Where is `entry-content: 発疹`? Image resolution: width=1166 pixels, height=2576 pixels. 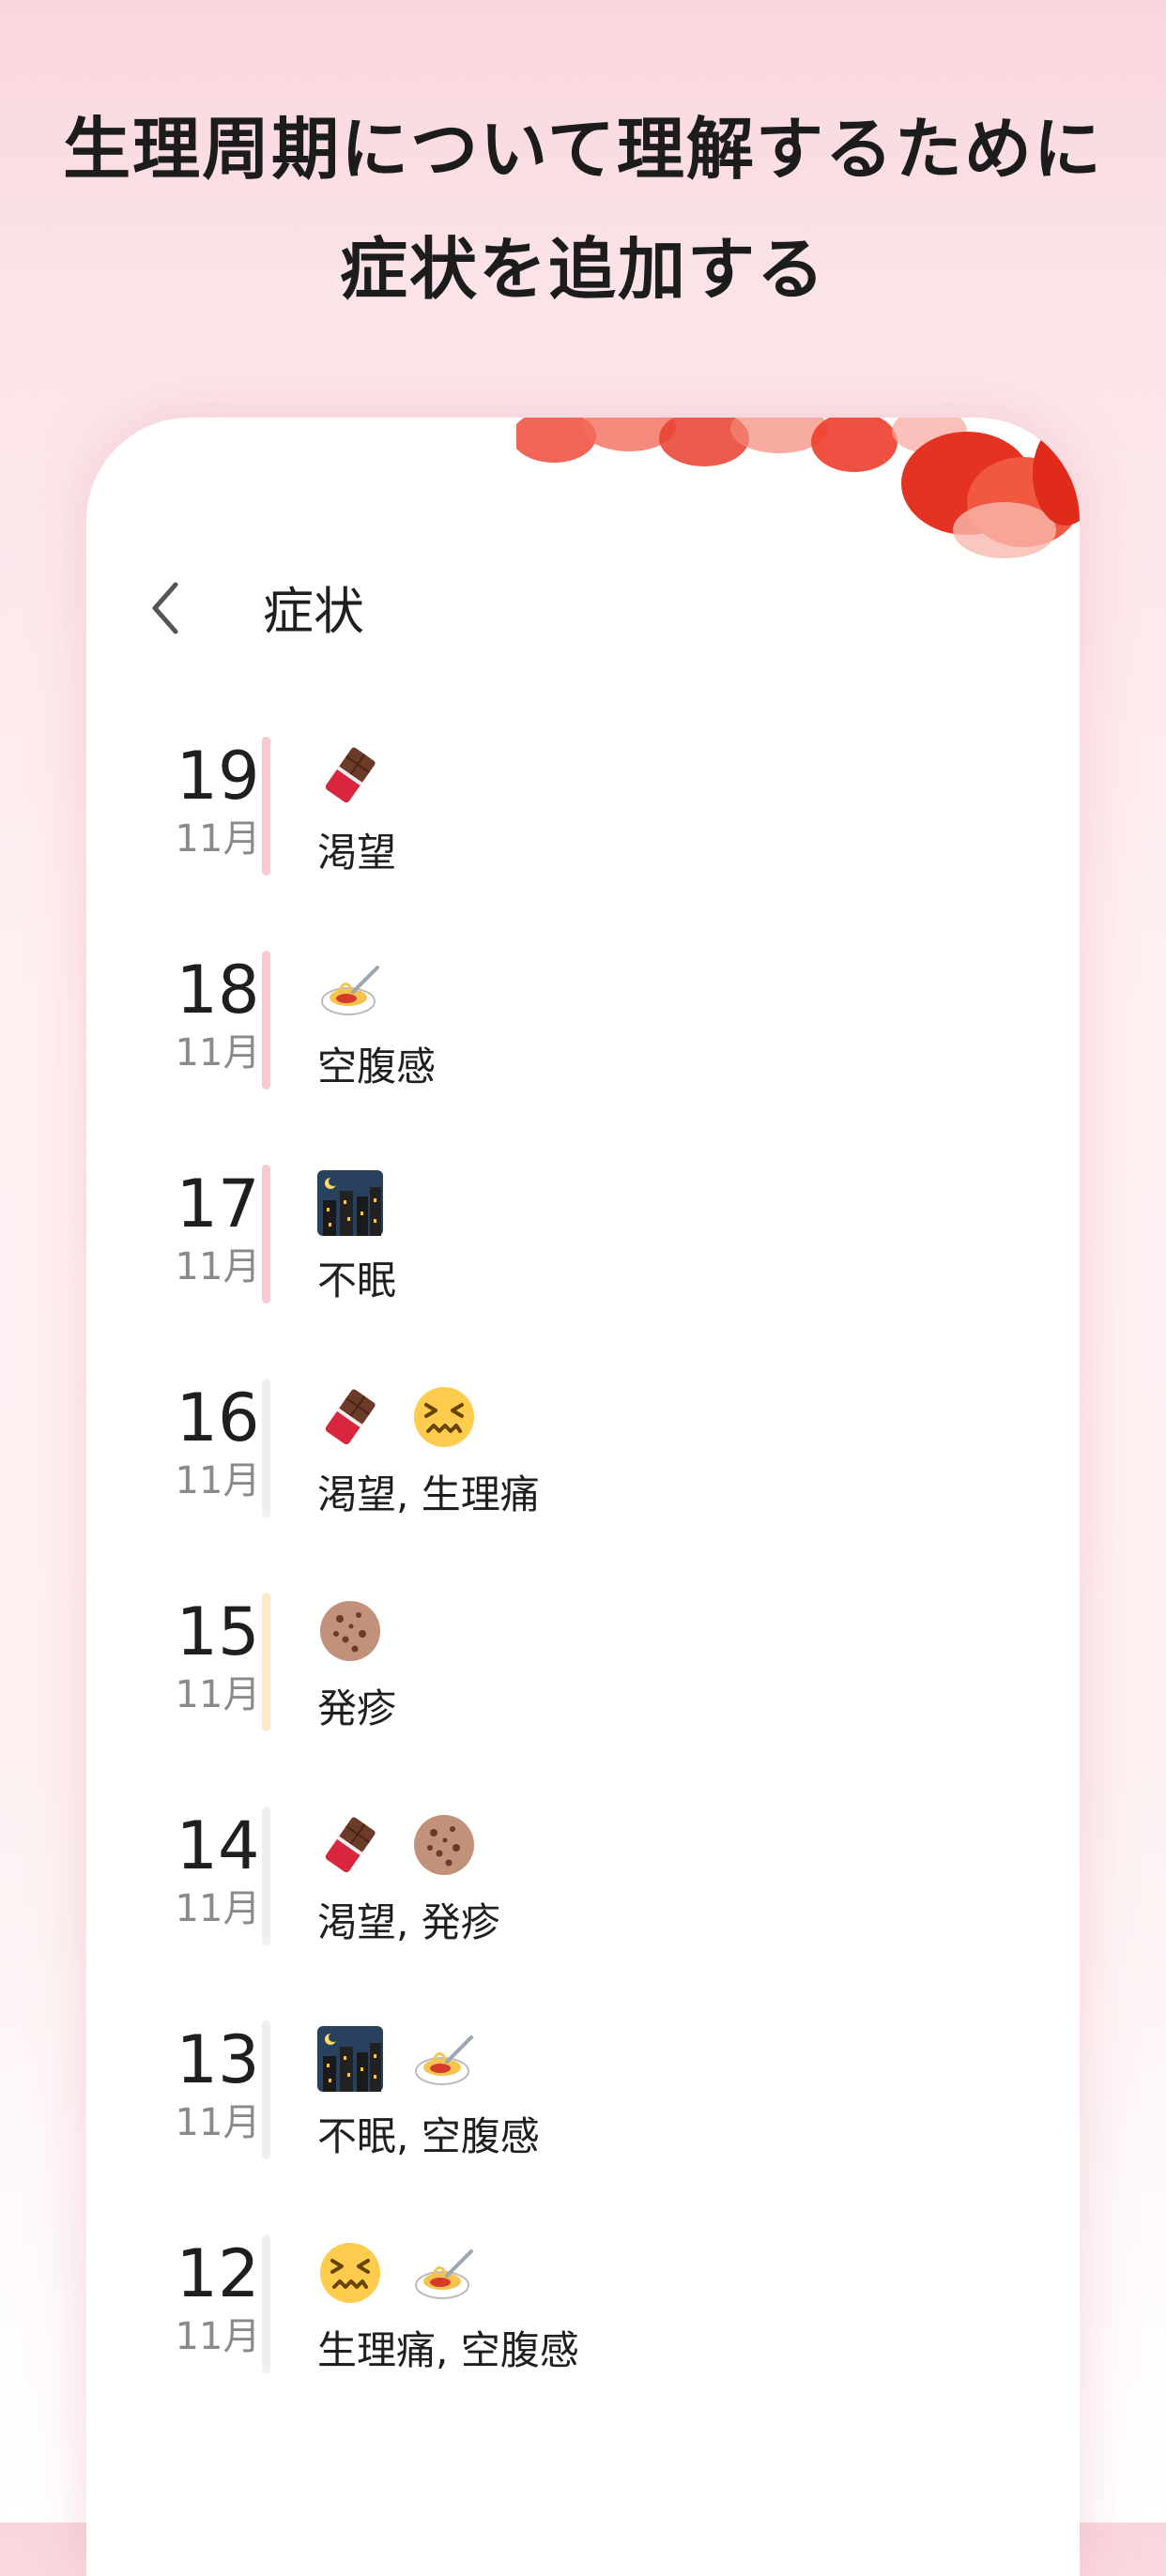
entry-content: 発疹 is located at coordinates (356, 1663).